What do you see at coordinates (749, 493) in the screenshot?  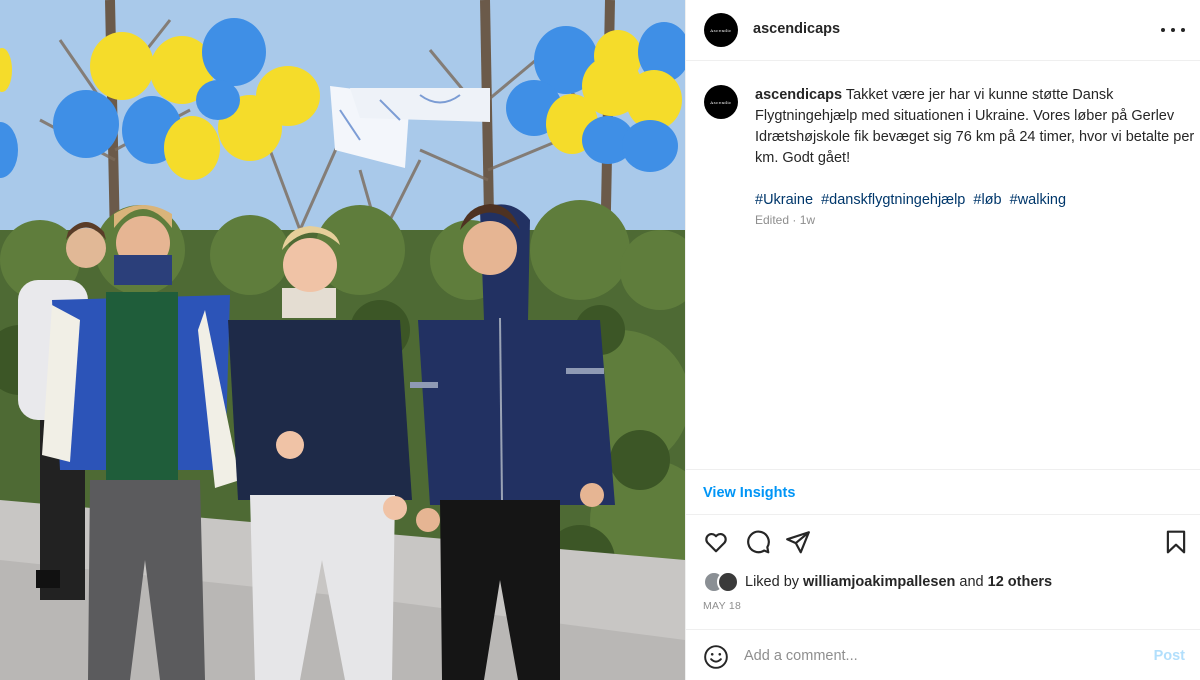 I see `view-insights-link: View Insights` at bounding box center [749, 493].